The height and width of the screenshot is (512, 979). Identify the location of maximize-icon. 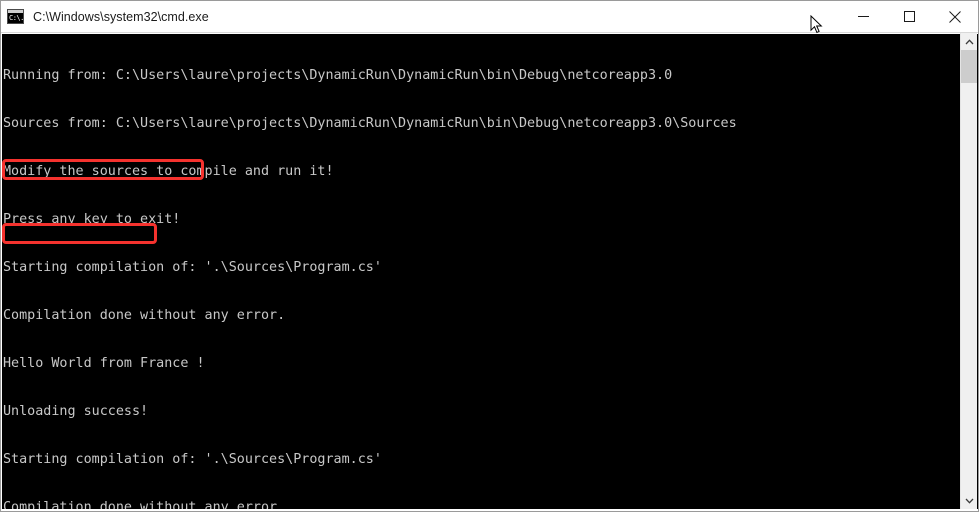
(909, 16).